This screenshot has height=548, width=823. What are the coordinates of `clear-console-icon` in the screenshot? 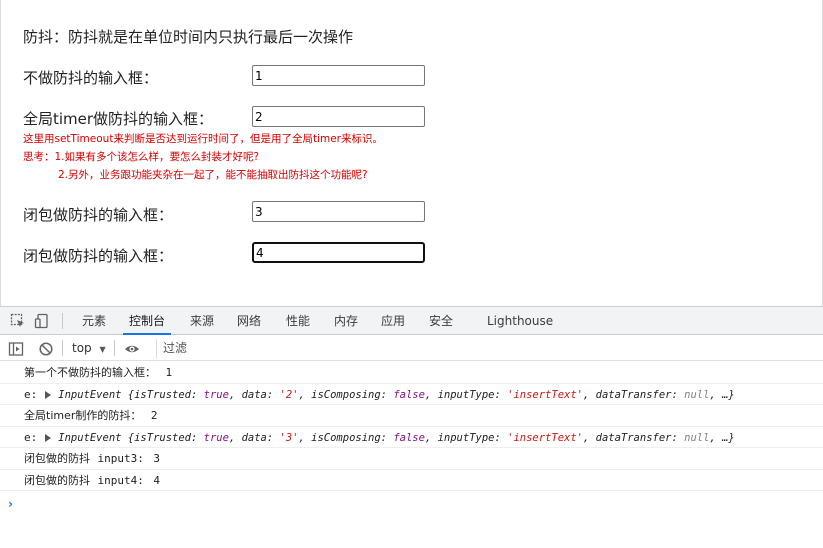 It's located at (46, 349).